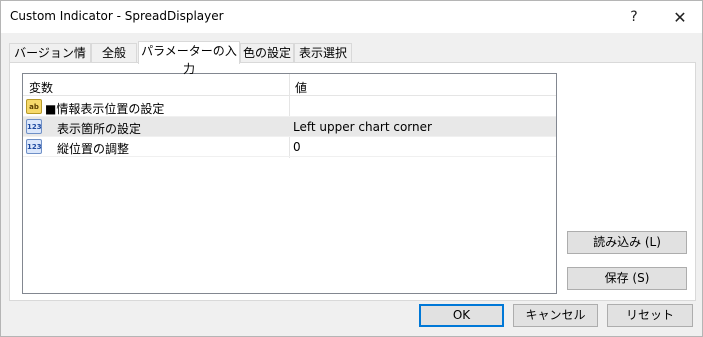 The image size is (703, 337). What do you see at coordinates (297, 147) in the screenshot?
I see `parameter-value: 0` at bounding box center [297, 147].